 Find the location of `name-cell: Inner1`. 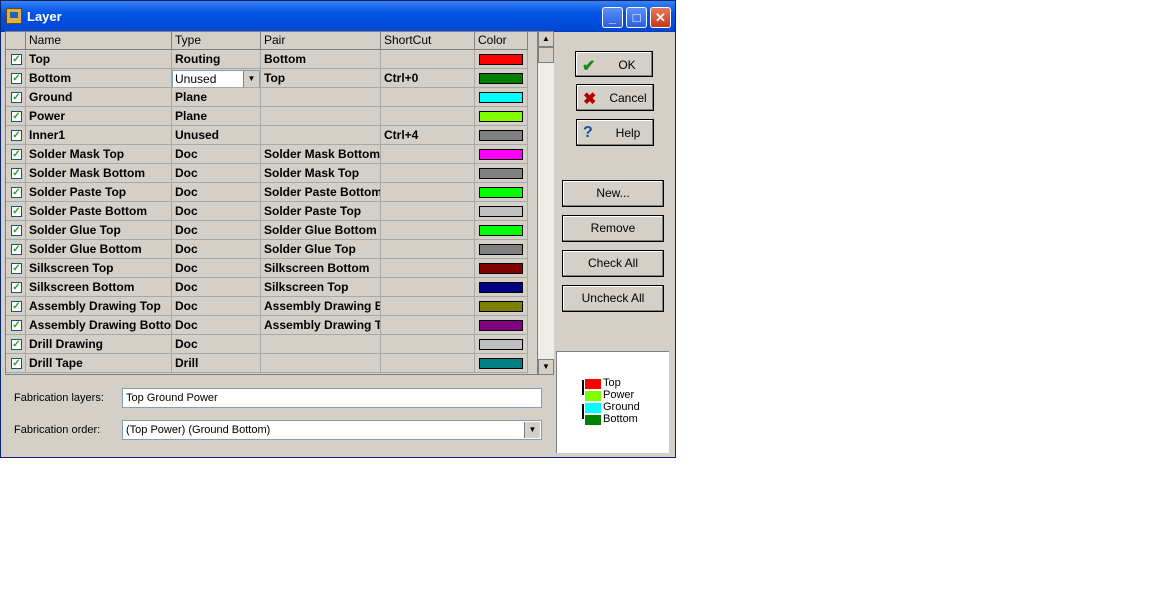

name-cell: Inner1 is located at coordinates (99, 135).